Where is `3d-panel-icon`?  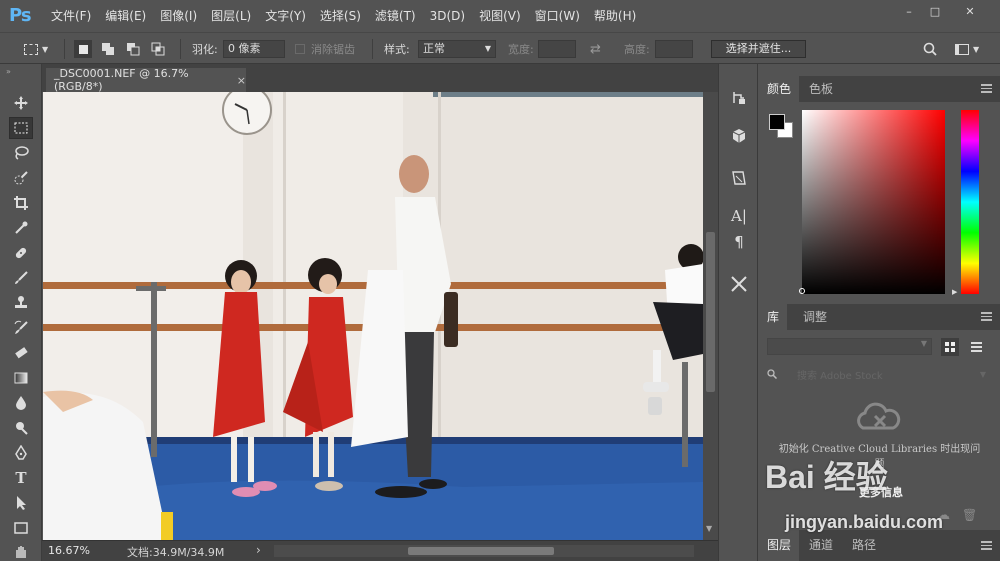
3d-panel-icon is located at coordinates (739, 136).